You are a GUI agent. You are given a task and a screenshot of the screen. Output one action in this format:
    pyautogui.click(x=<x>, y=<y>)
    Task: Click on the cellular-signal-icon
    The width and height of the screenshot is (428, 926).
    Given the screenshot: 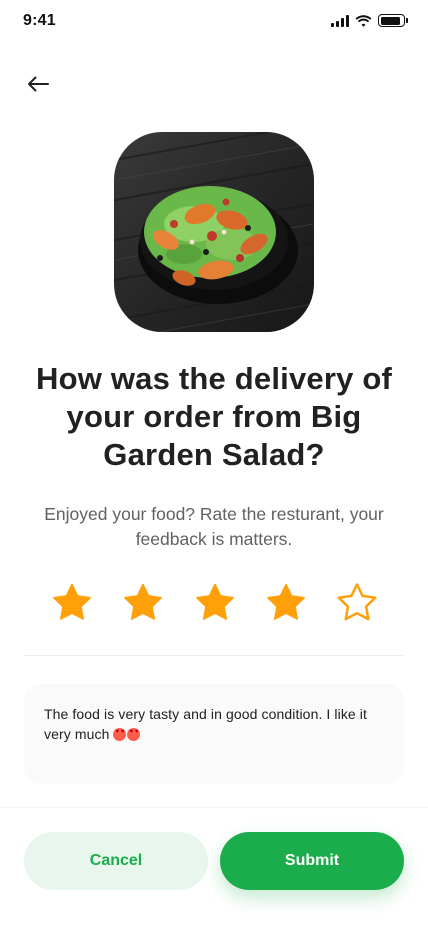 What is the action you would take?
    pyautogui.click(x=340, y=20)
    